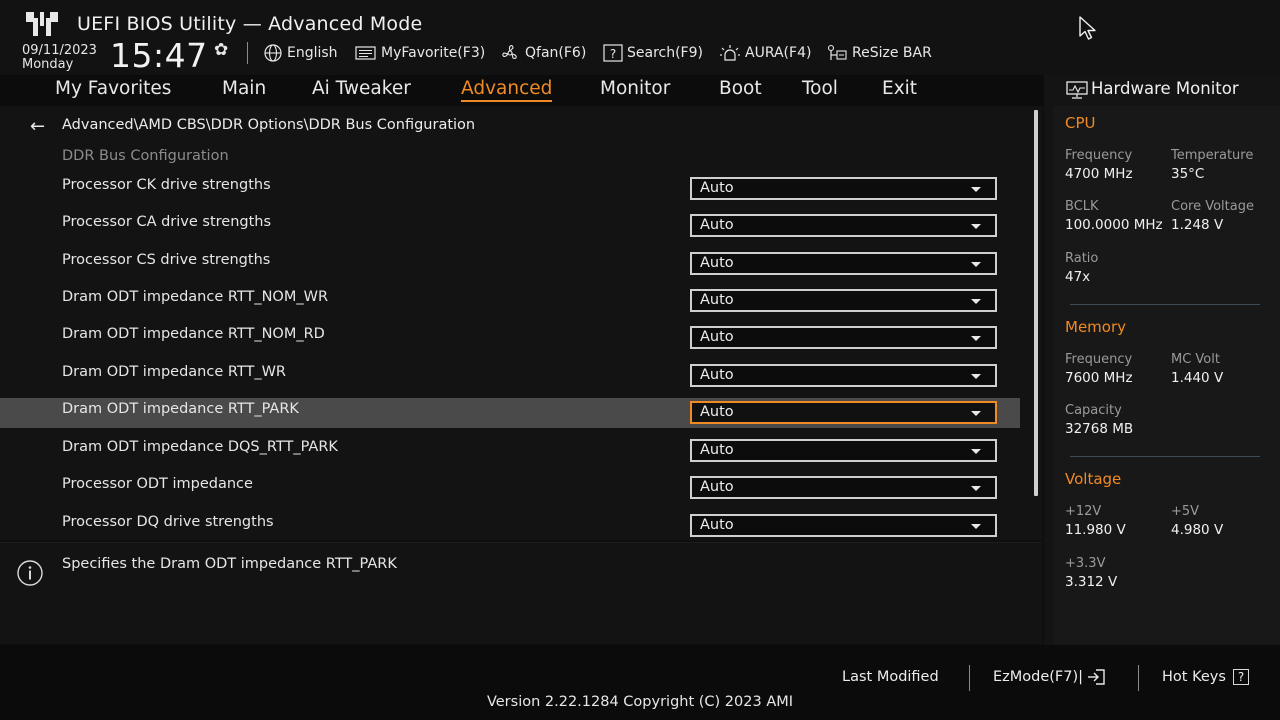 The width and height of the screenshot is (1280, 720). I want to click on voltage-section-title: Voltage, so click(1093, 479).